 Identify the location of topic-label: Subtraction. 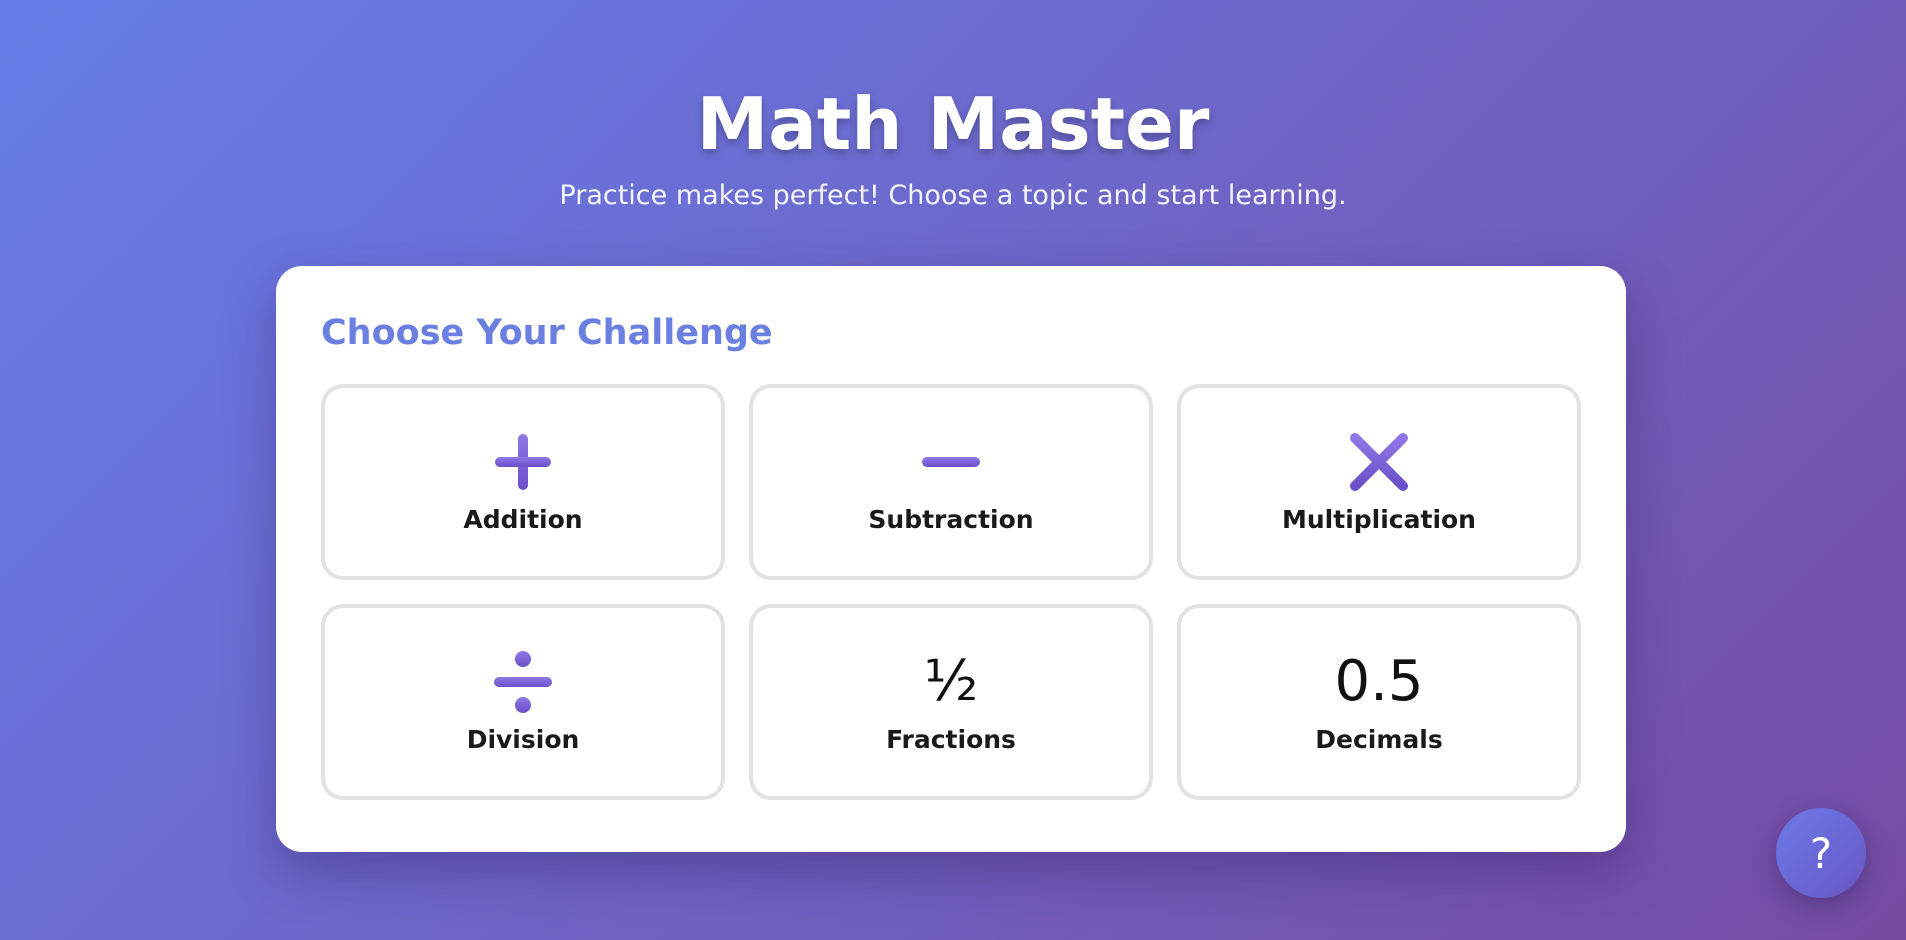
(951, 519).